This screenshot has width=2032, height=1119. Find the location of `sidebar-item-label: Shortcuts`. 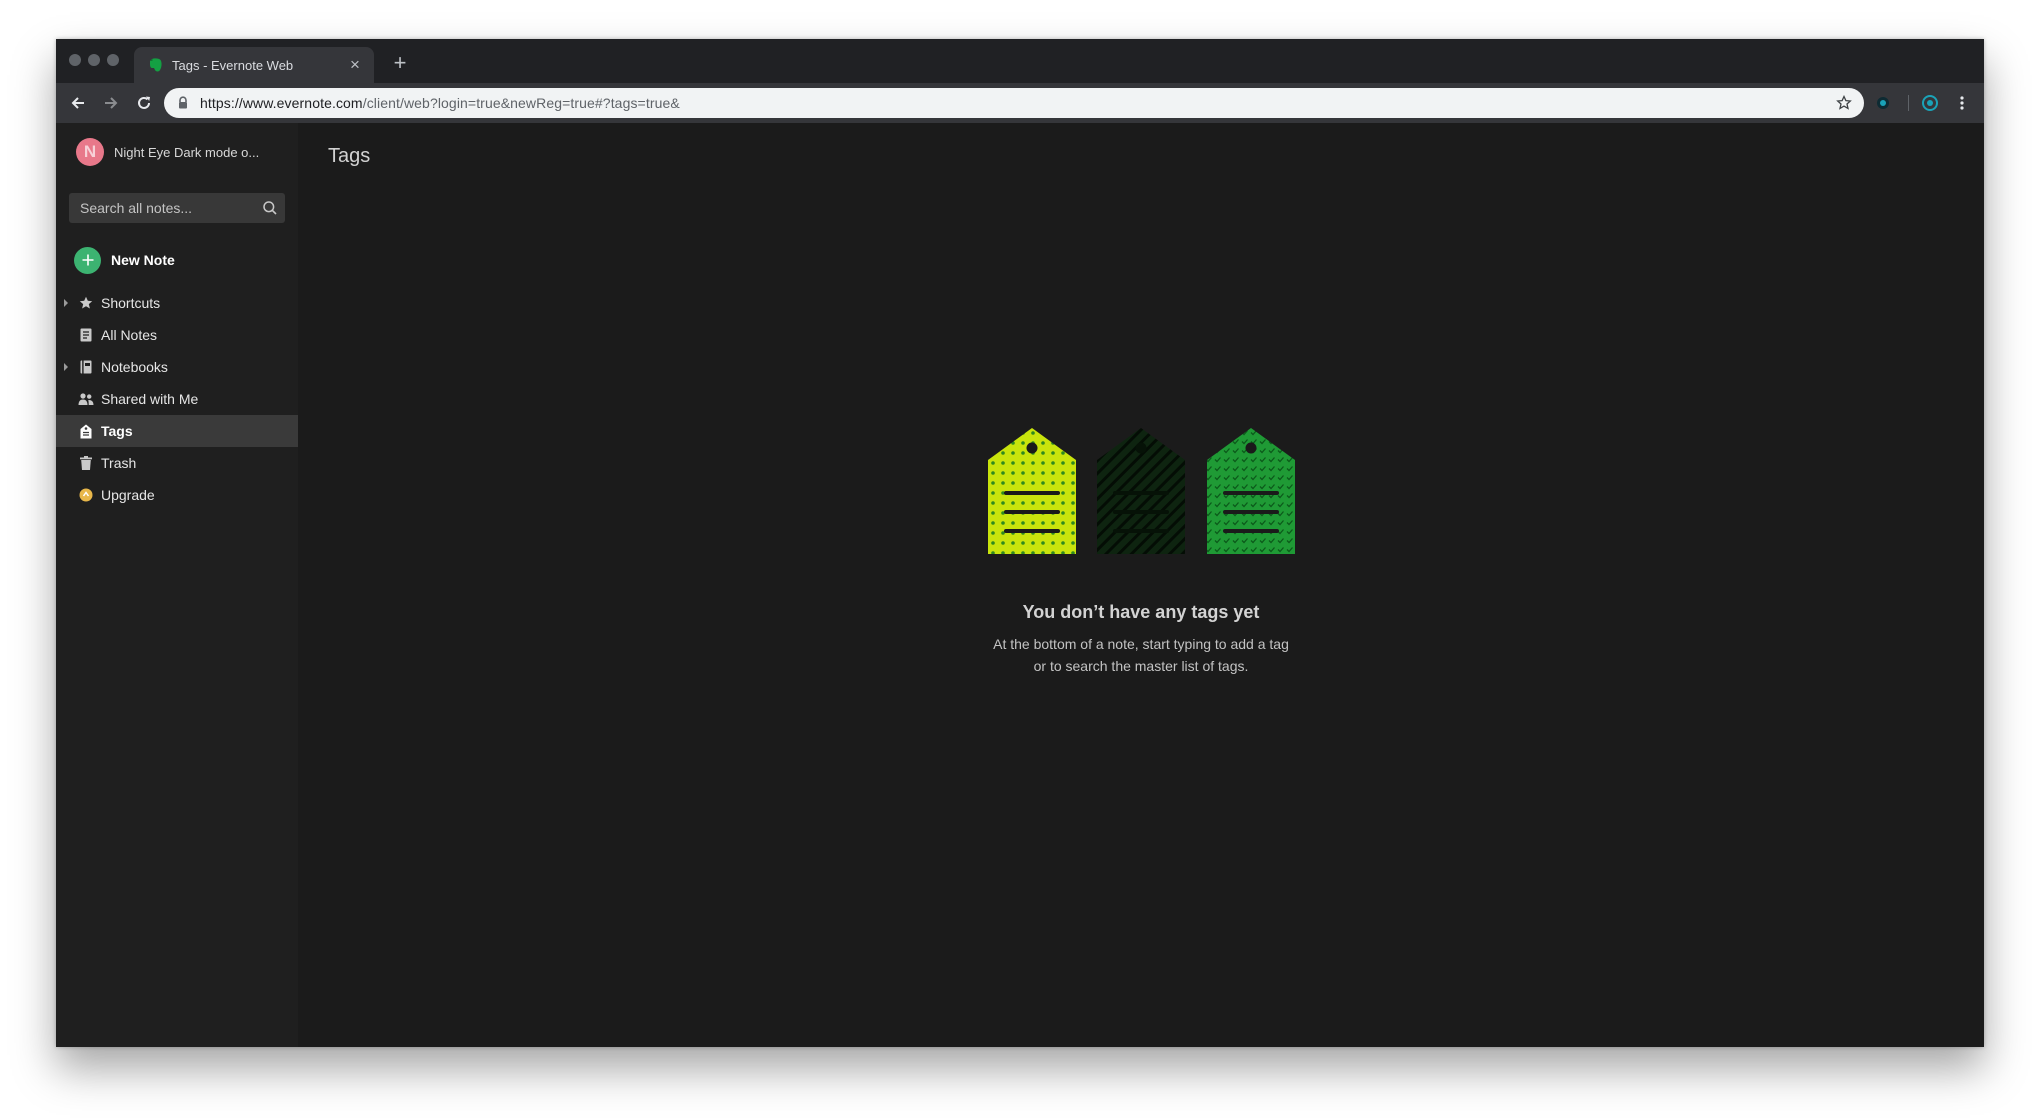

sidebar-item-label: Shortcuts is located at coordinates (131, 303).